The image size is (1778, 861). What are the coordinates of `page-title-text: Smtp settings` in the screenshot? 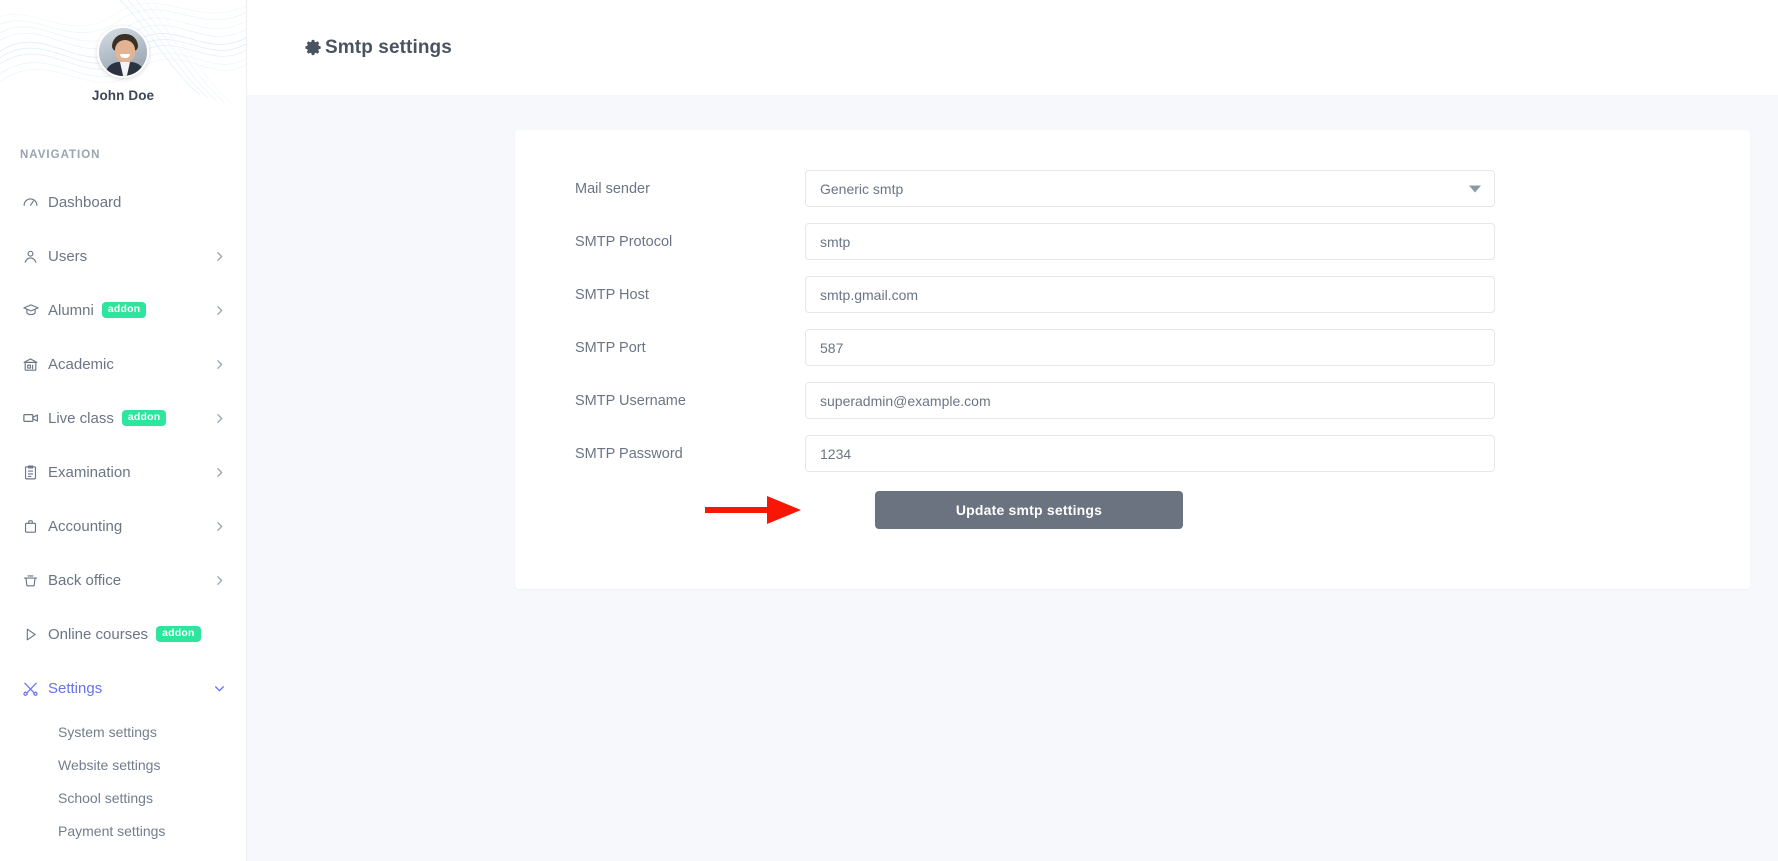 It's located at (388, 47).